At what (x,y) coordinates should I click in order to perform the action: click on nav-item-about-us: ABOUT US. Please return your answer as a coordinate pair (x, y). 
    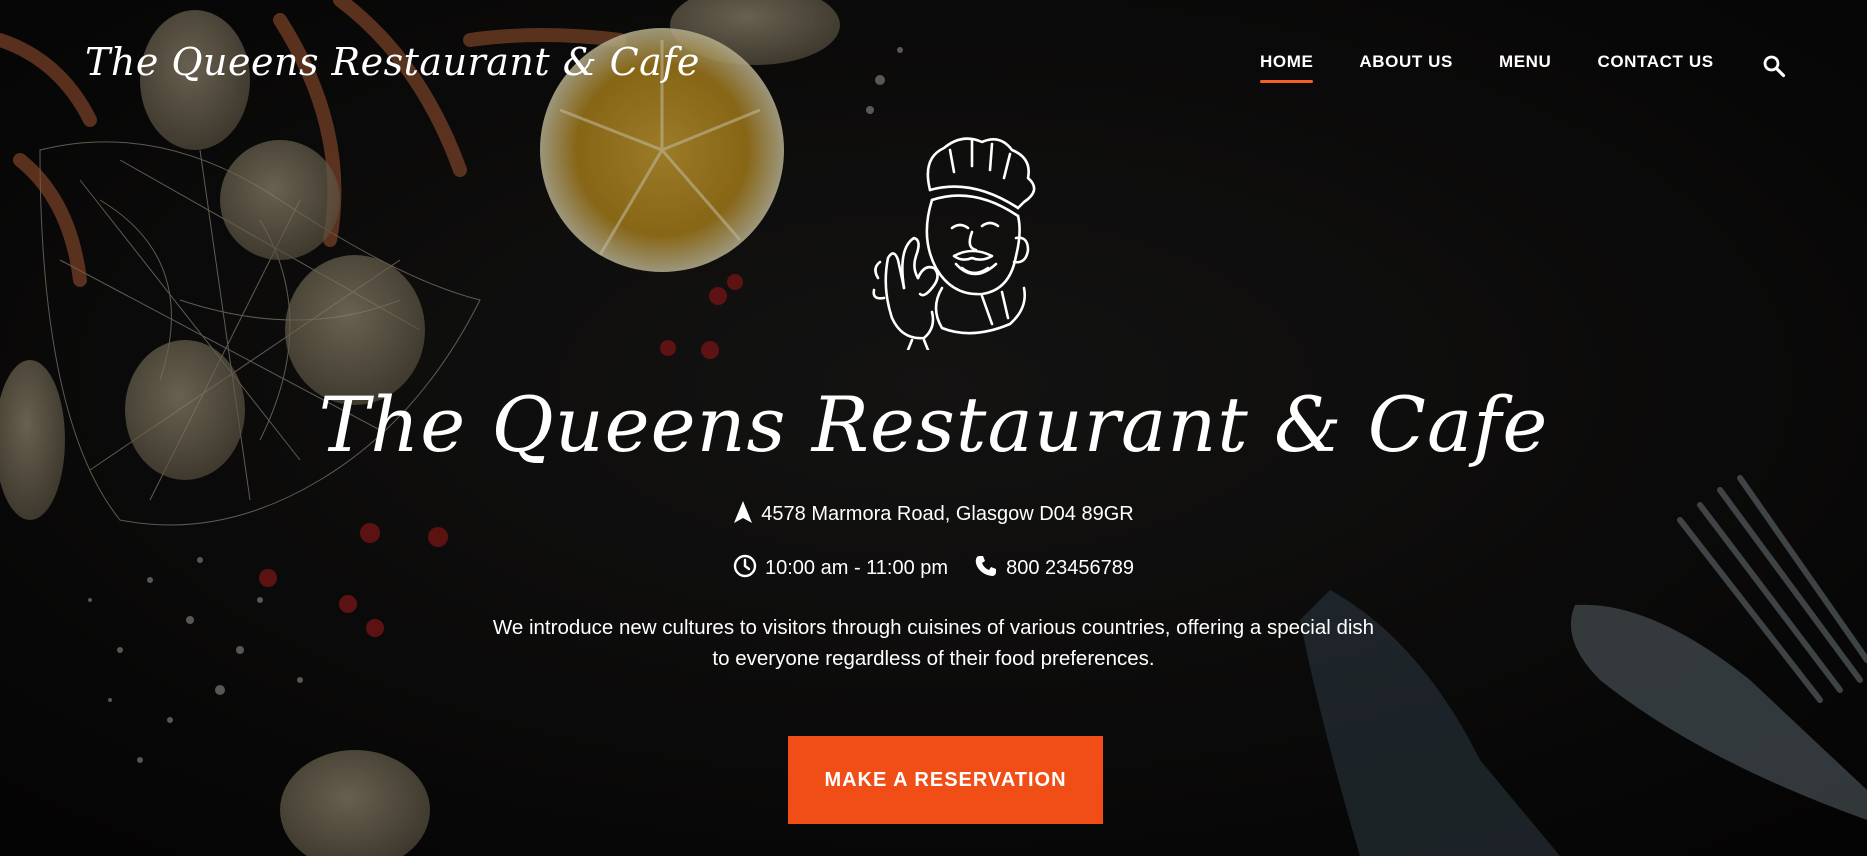
    Looking at the image, I should click on (1406, 62).